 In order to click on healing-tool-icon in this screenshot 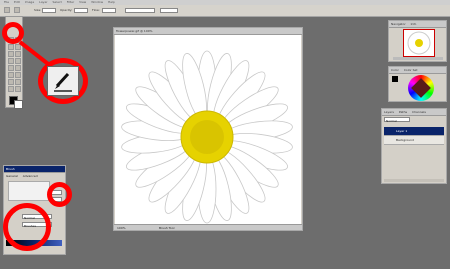, I will do `click(11, 61)`.